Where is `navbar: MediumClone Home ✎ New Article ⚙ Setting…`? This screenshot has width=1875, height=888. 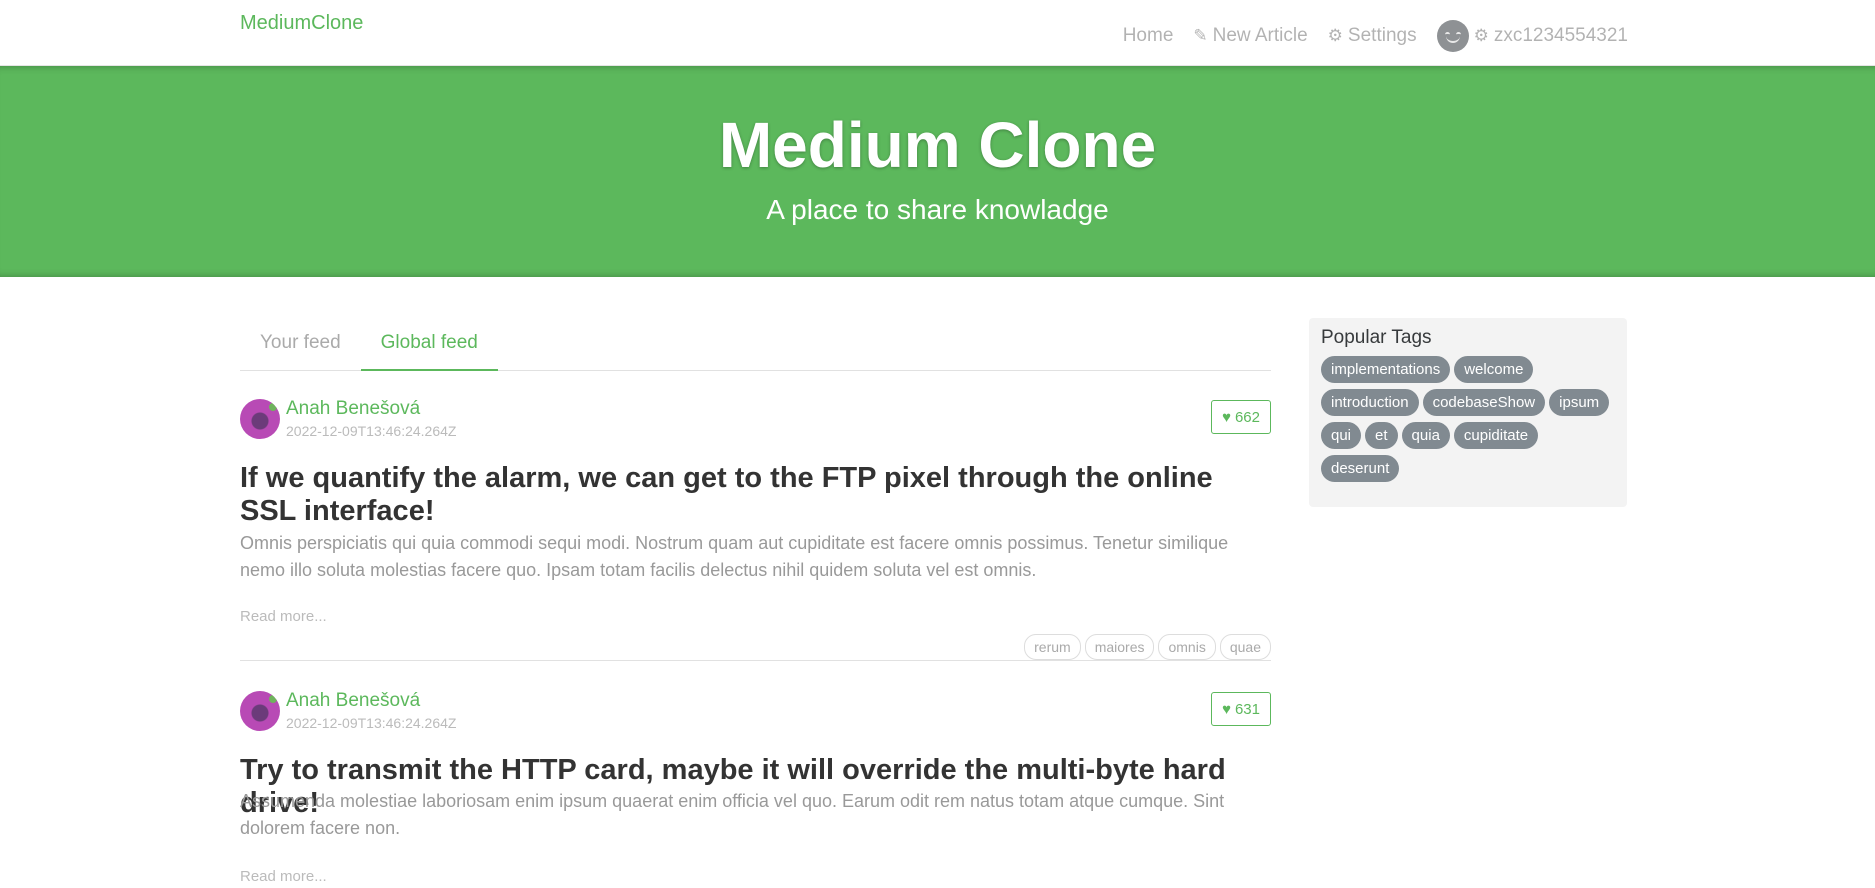 navbar: MediumClone Home ✎ New Article ⚙ Setting… is located at coordinates (937, 33).